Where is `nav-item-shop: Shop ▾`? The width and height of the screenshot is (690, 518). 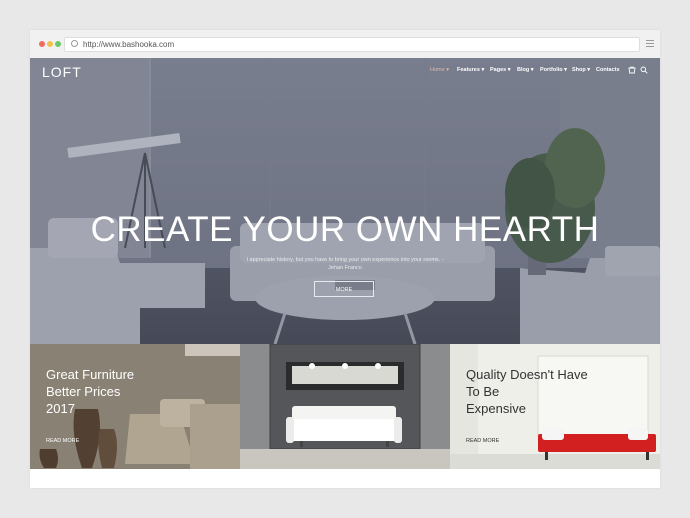
nav-item-shop: Shop ▾ is located at coordinates (581, 70).